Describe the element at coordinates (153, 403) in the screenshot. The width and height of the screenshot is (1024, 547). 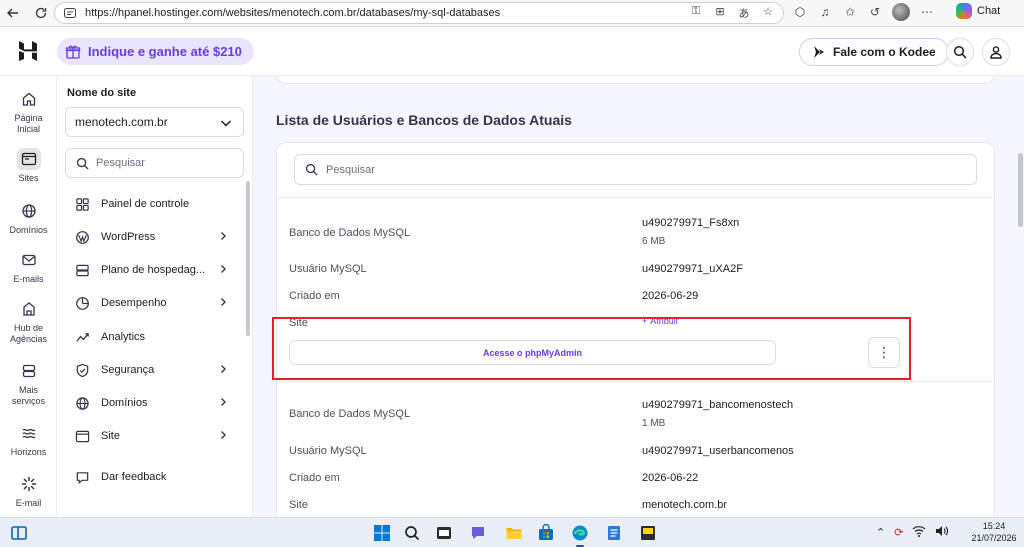
I see `sidebar-item-domains: Domínios` at that location.